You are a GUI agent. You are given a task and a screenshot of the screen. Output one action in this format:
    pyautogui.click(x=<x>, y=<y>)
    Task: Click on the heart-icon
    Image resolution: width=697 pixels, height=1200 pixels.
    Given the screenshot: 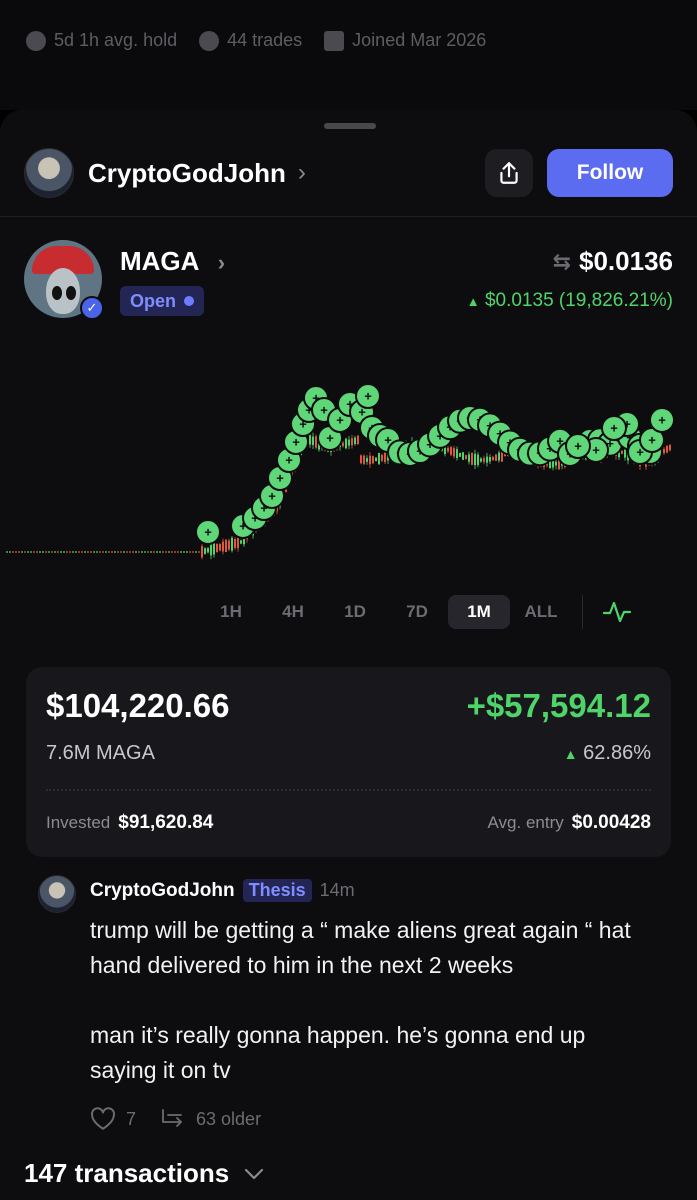 What is the action you would take?
    pyautogui.click(x=103, y=1119)
    